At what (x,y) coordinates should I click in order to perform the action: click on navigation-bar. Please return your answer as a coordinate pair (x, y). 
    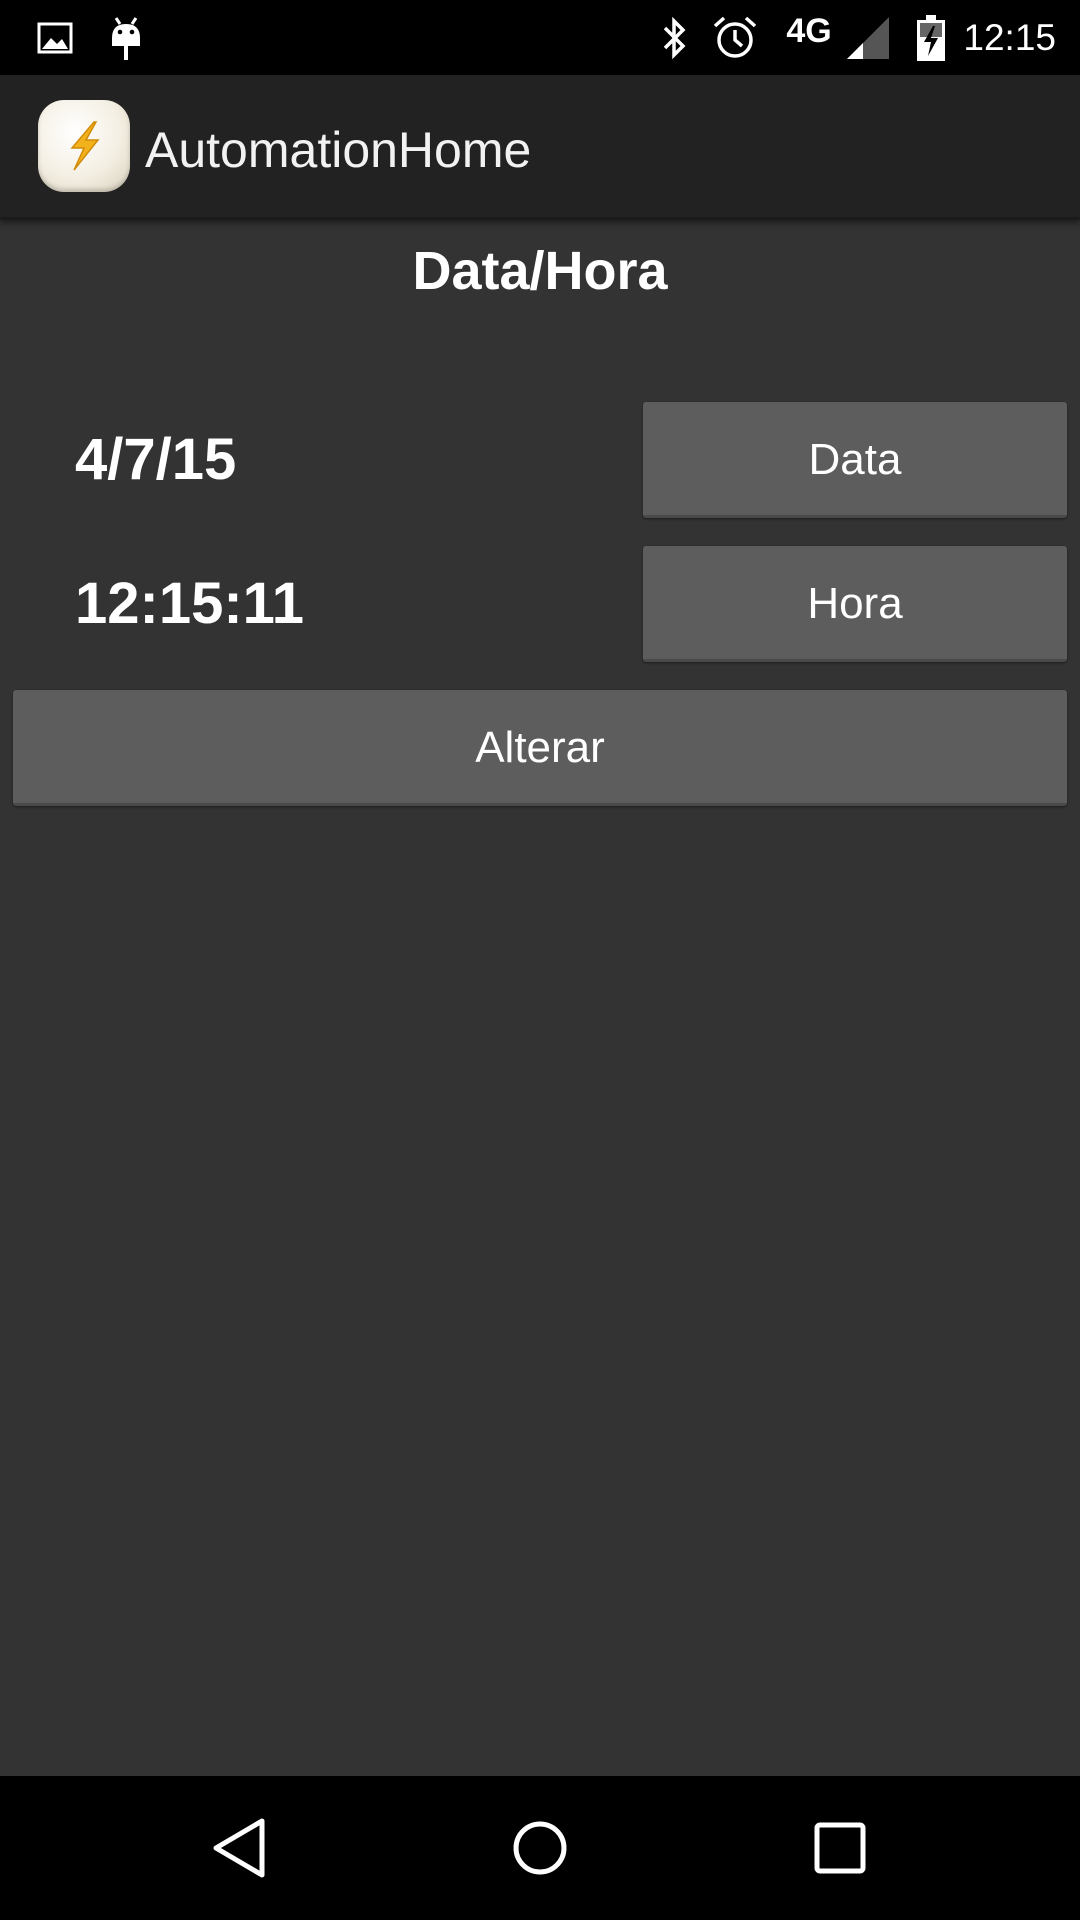
    Looking at the image, I should click on (540, 1848).